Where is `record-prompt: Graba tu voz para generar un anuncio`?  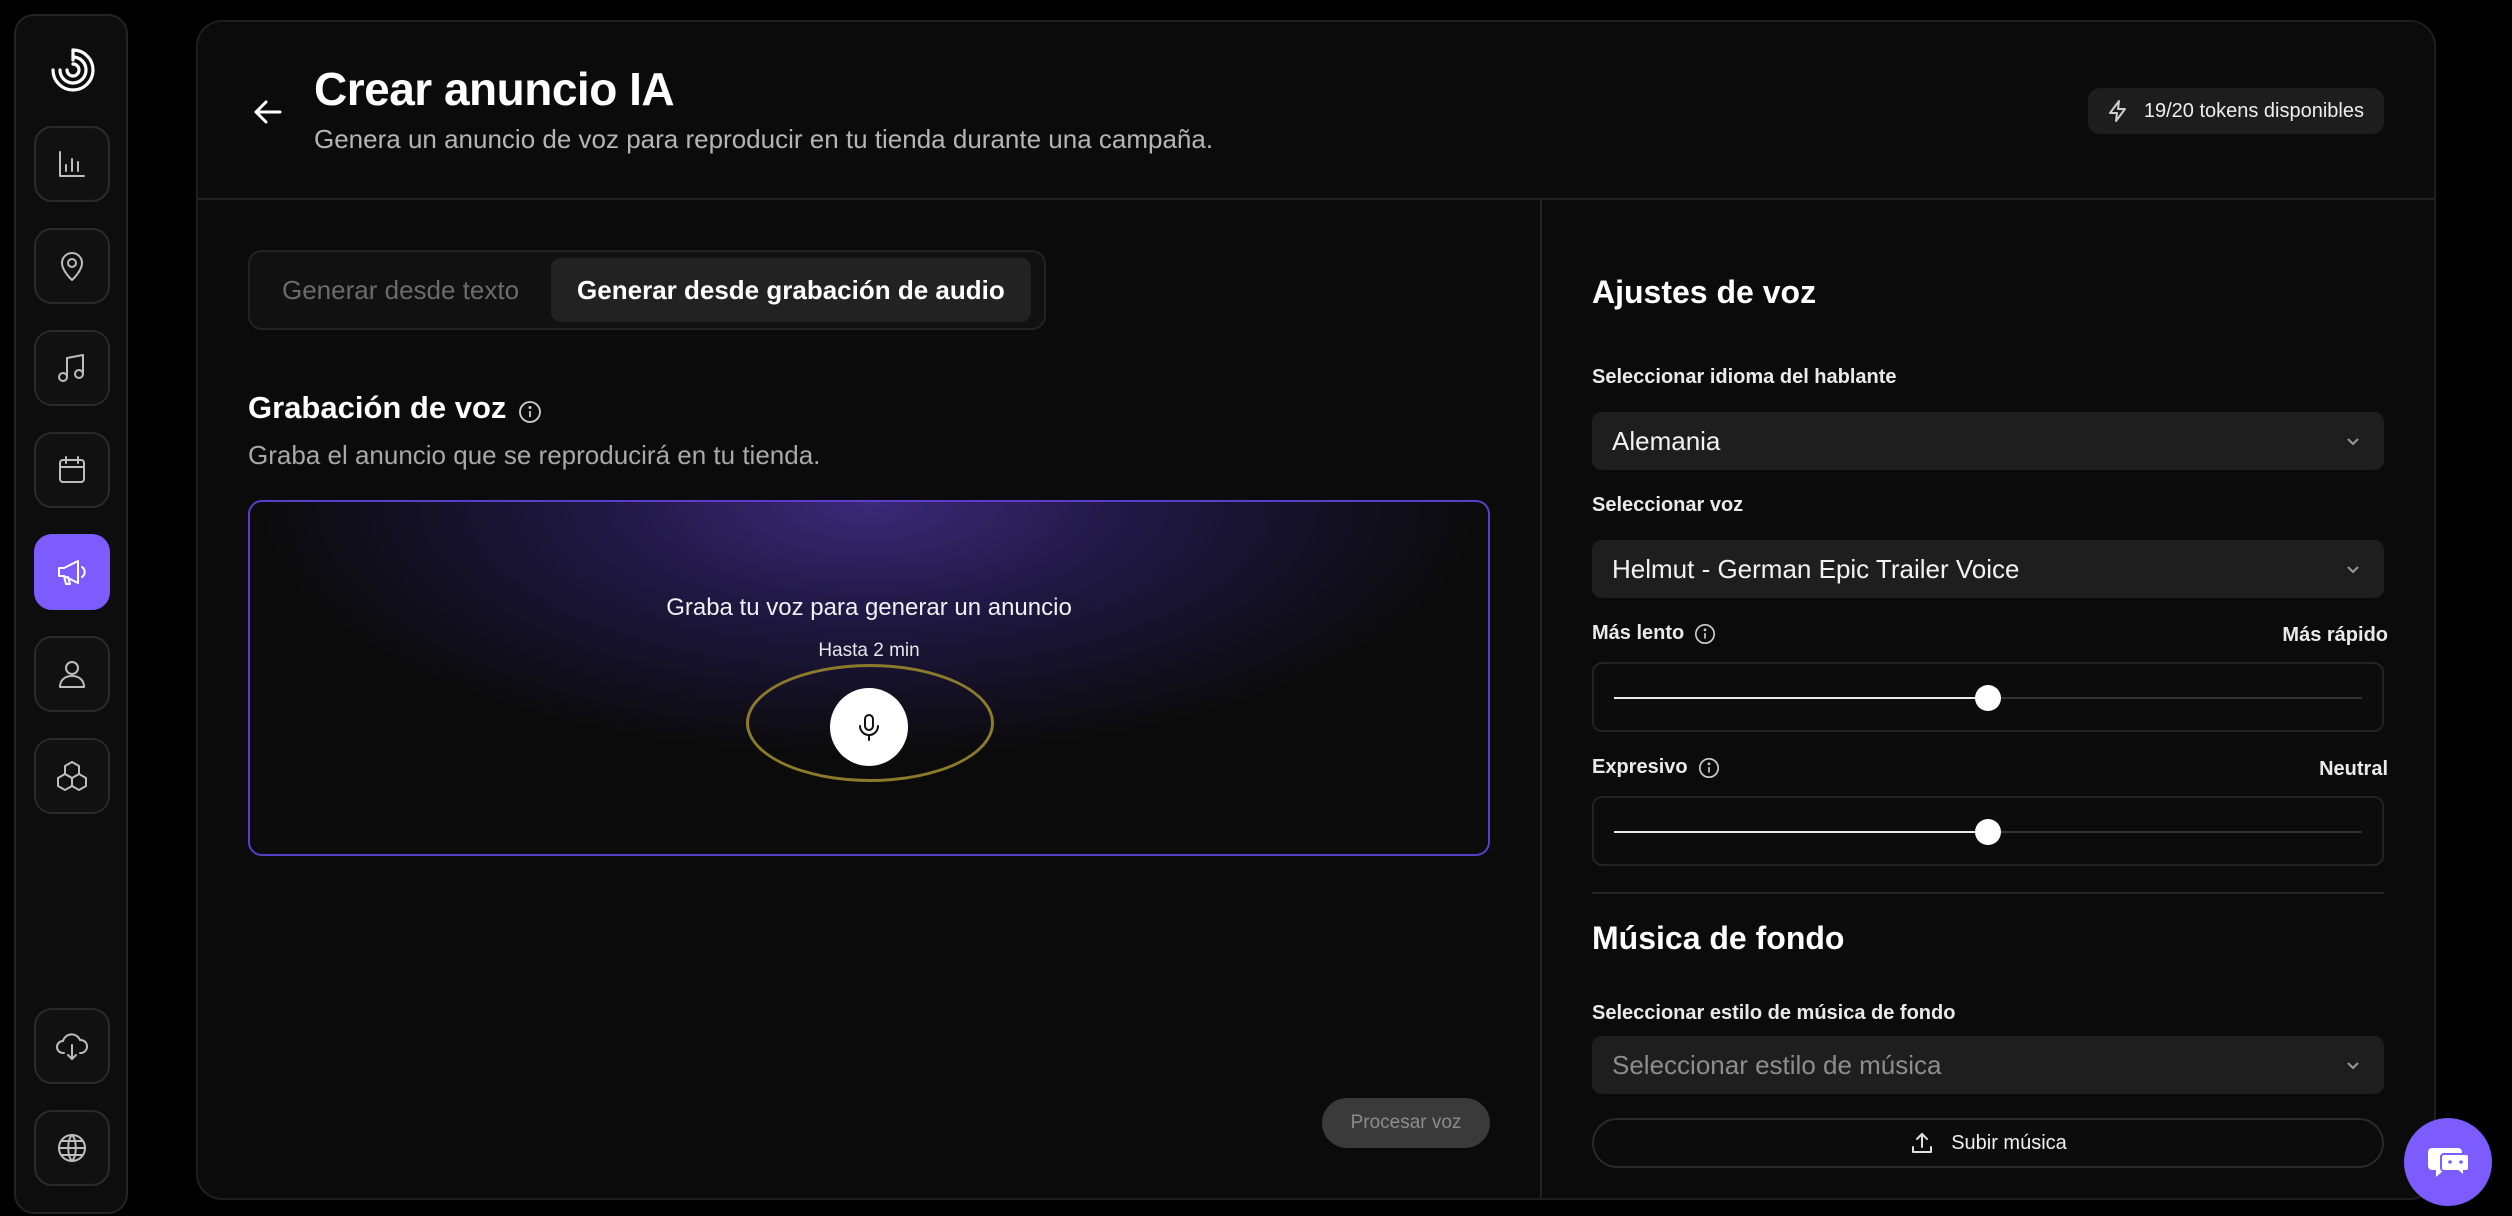
record-prompt: Graba tu voz para generar un anuncio is located at coordinates (869, 607).